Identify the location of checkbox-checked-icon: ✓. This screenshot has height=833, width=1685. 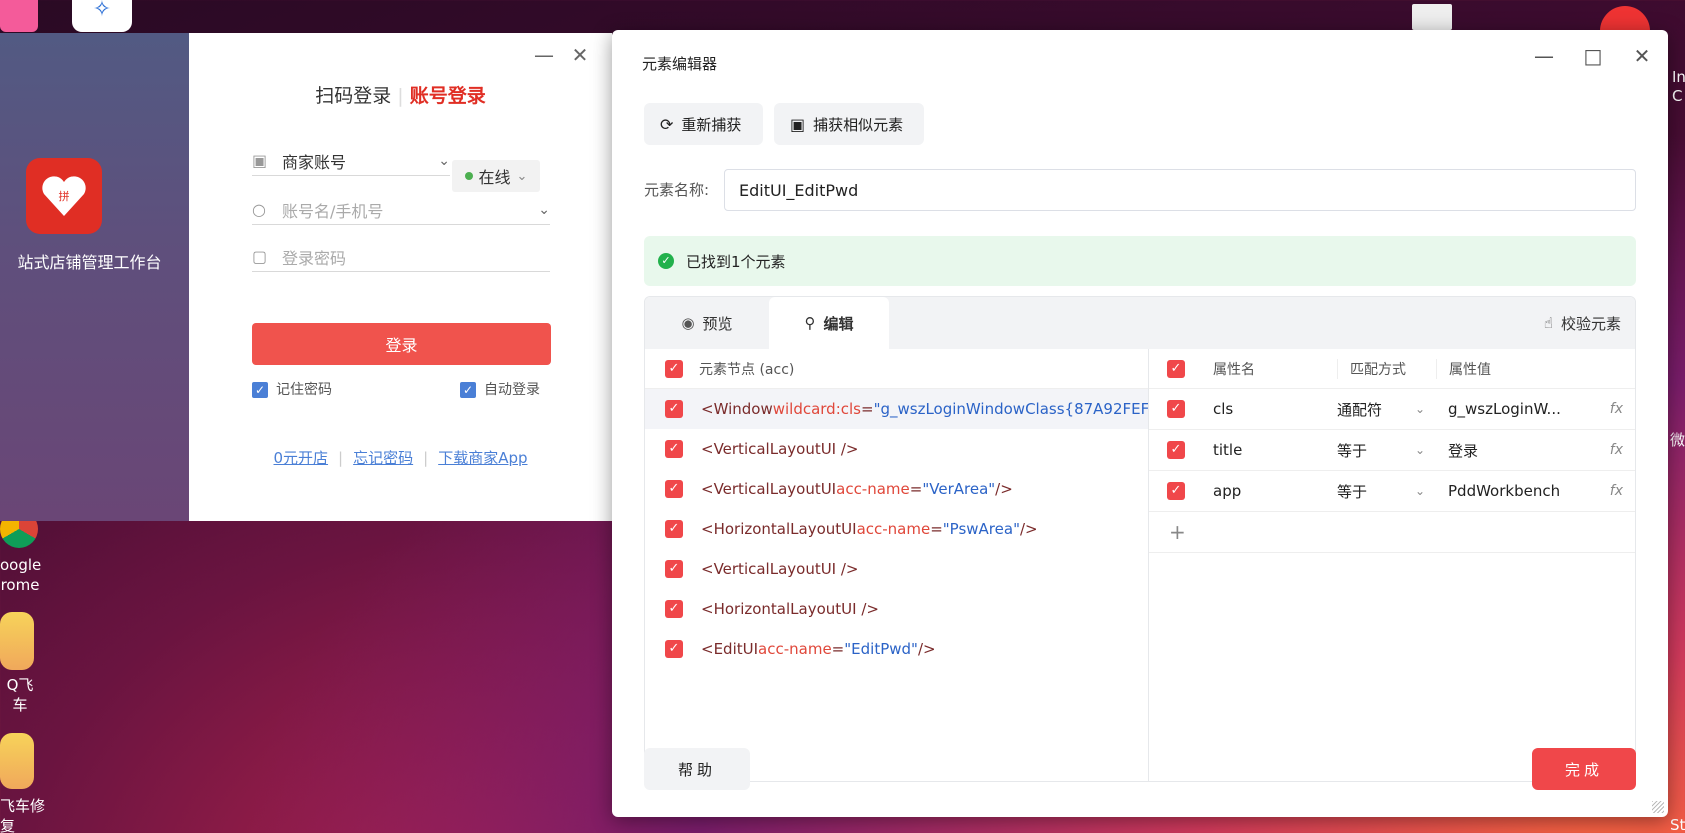
(468, 390).